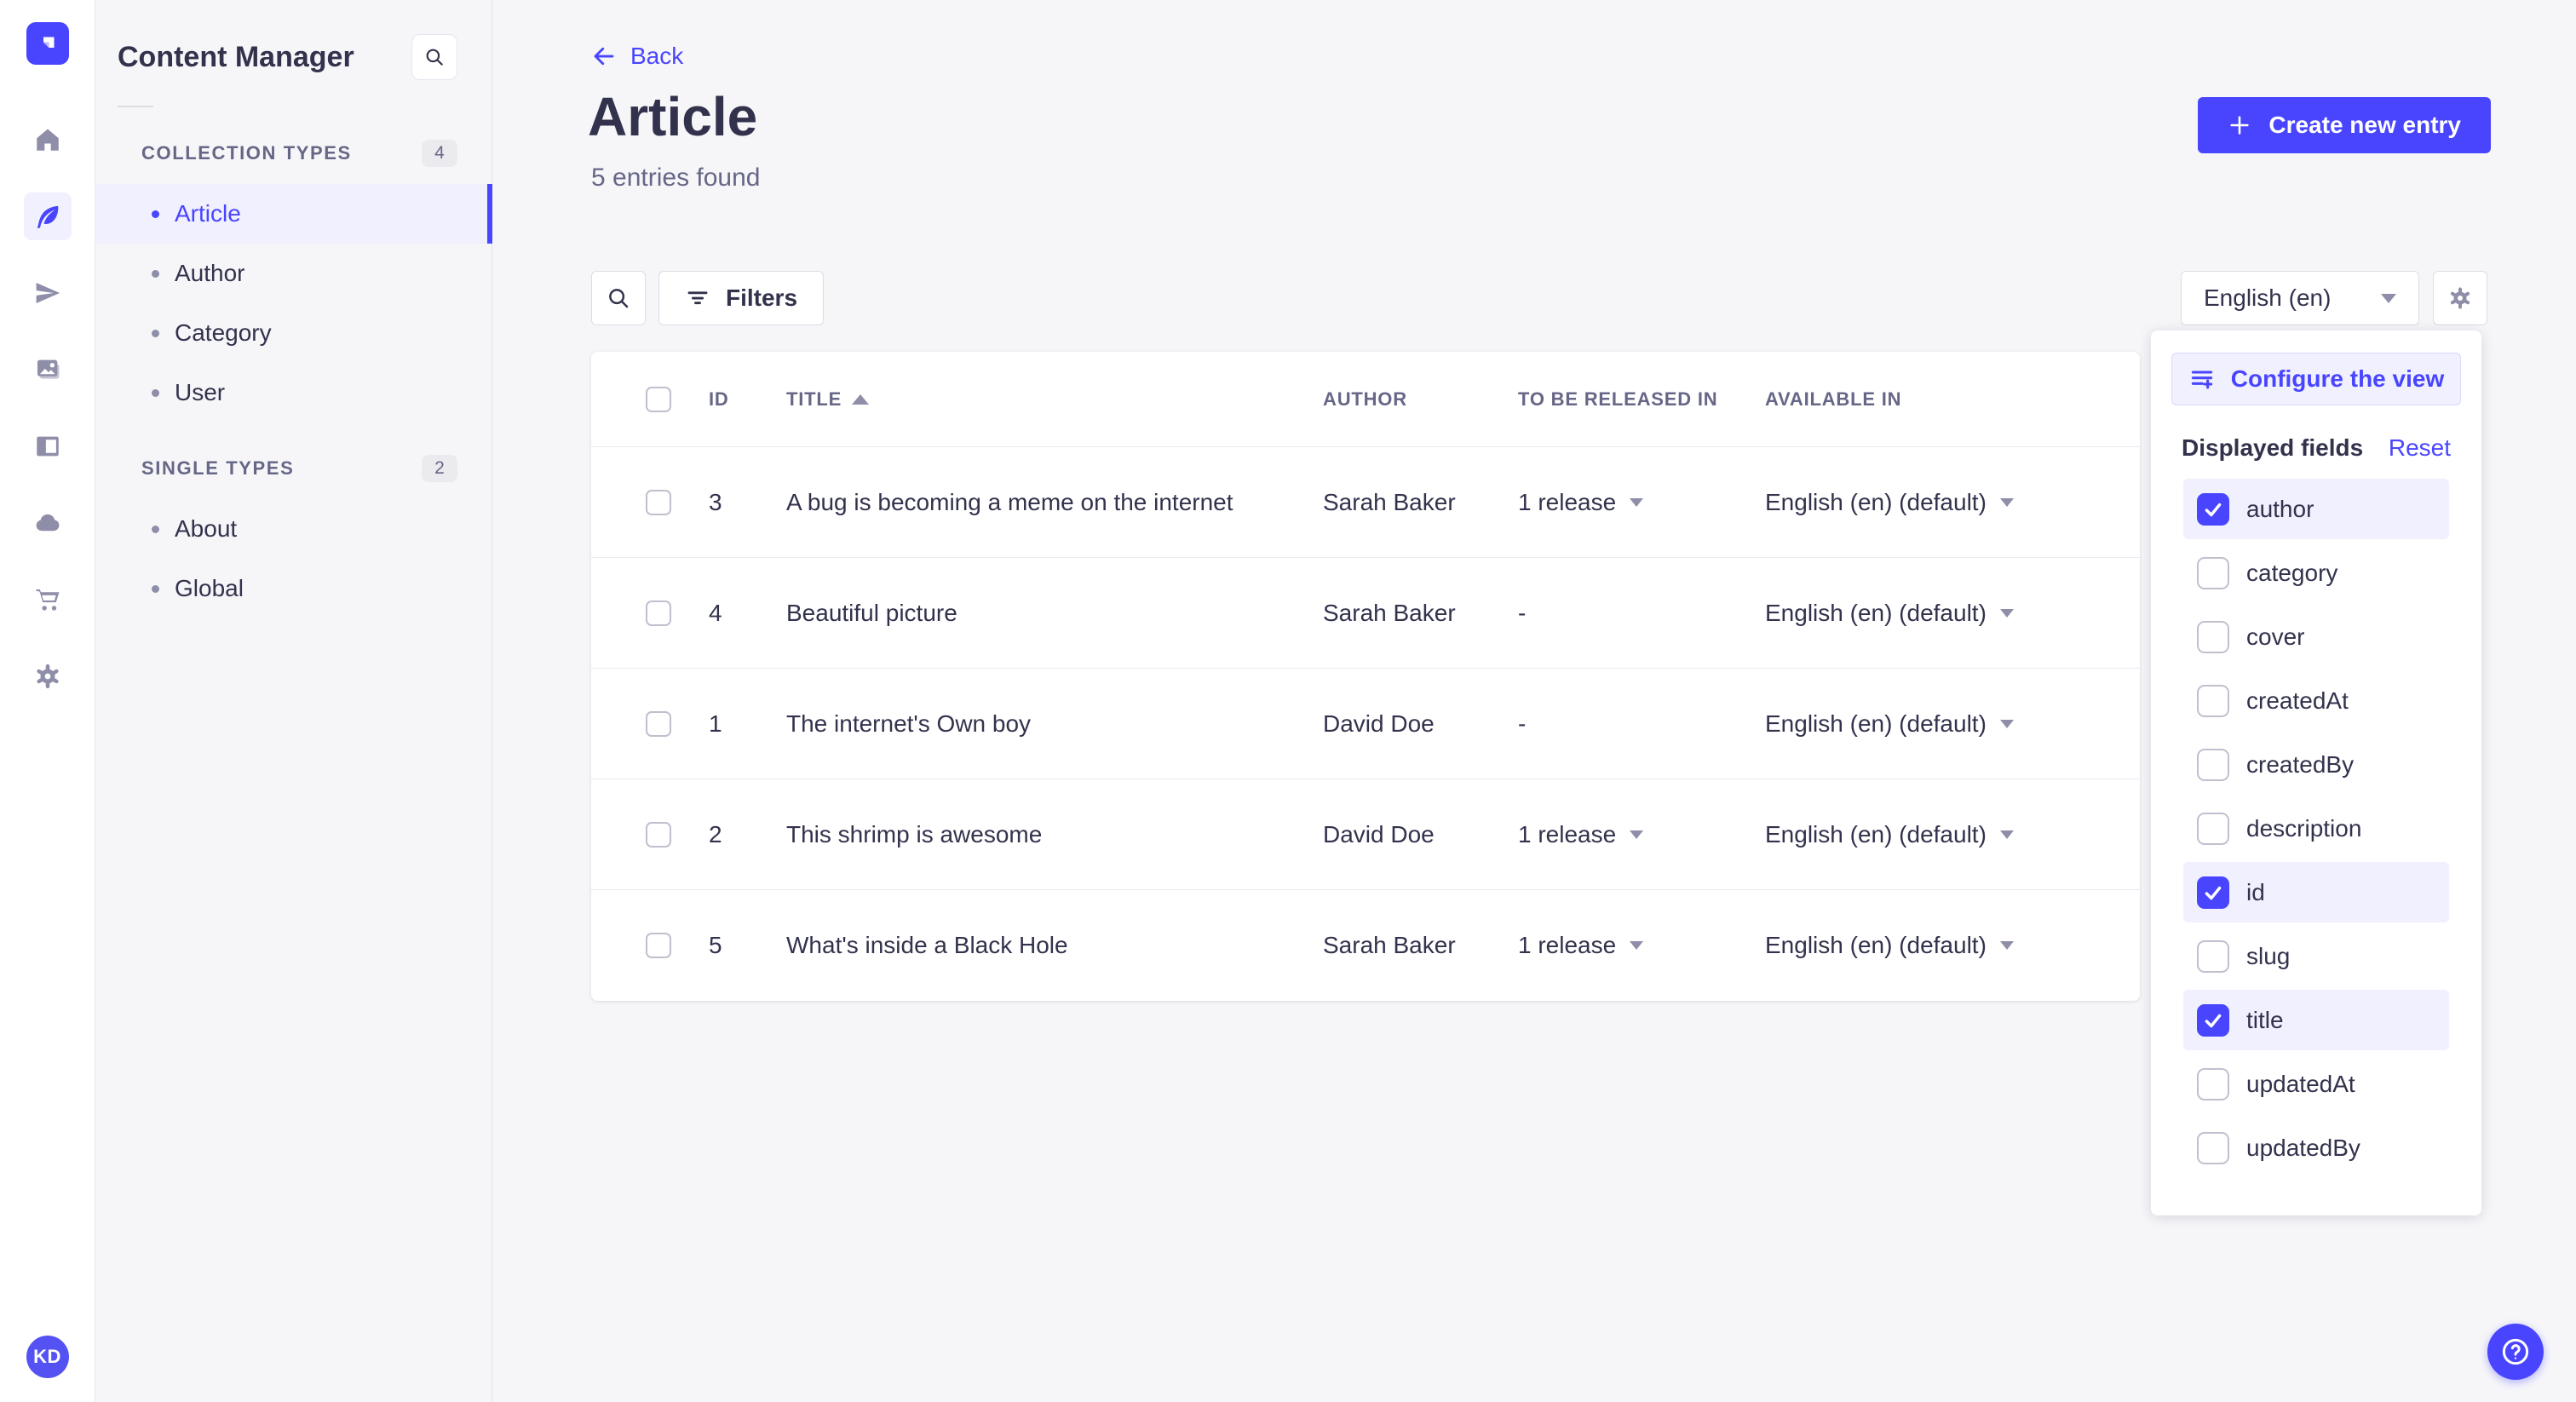 This screenshot has height=1402, width=2576. Describe the element at coordinates (2316, 509) in the screenshot. I see `field-toggle-row: author` at that location.